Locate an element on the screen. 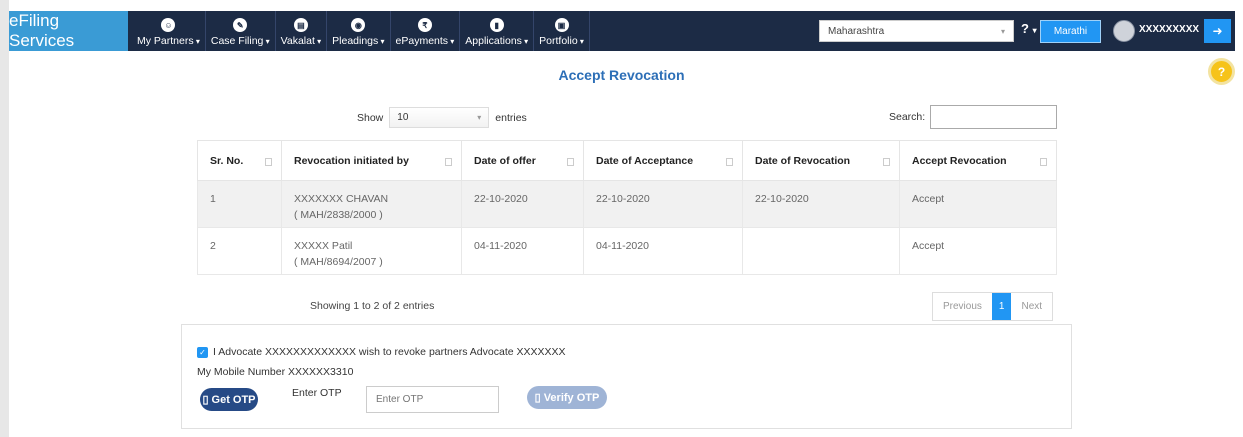 This screenshot has height=437, width=1243. cell-offer: 04-11-2020 is located at coordinates (522, 251).